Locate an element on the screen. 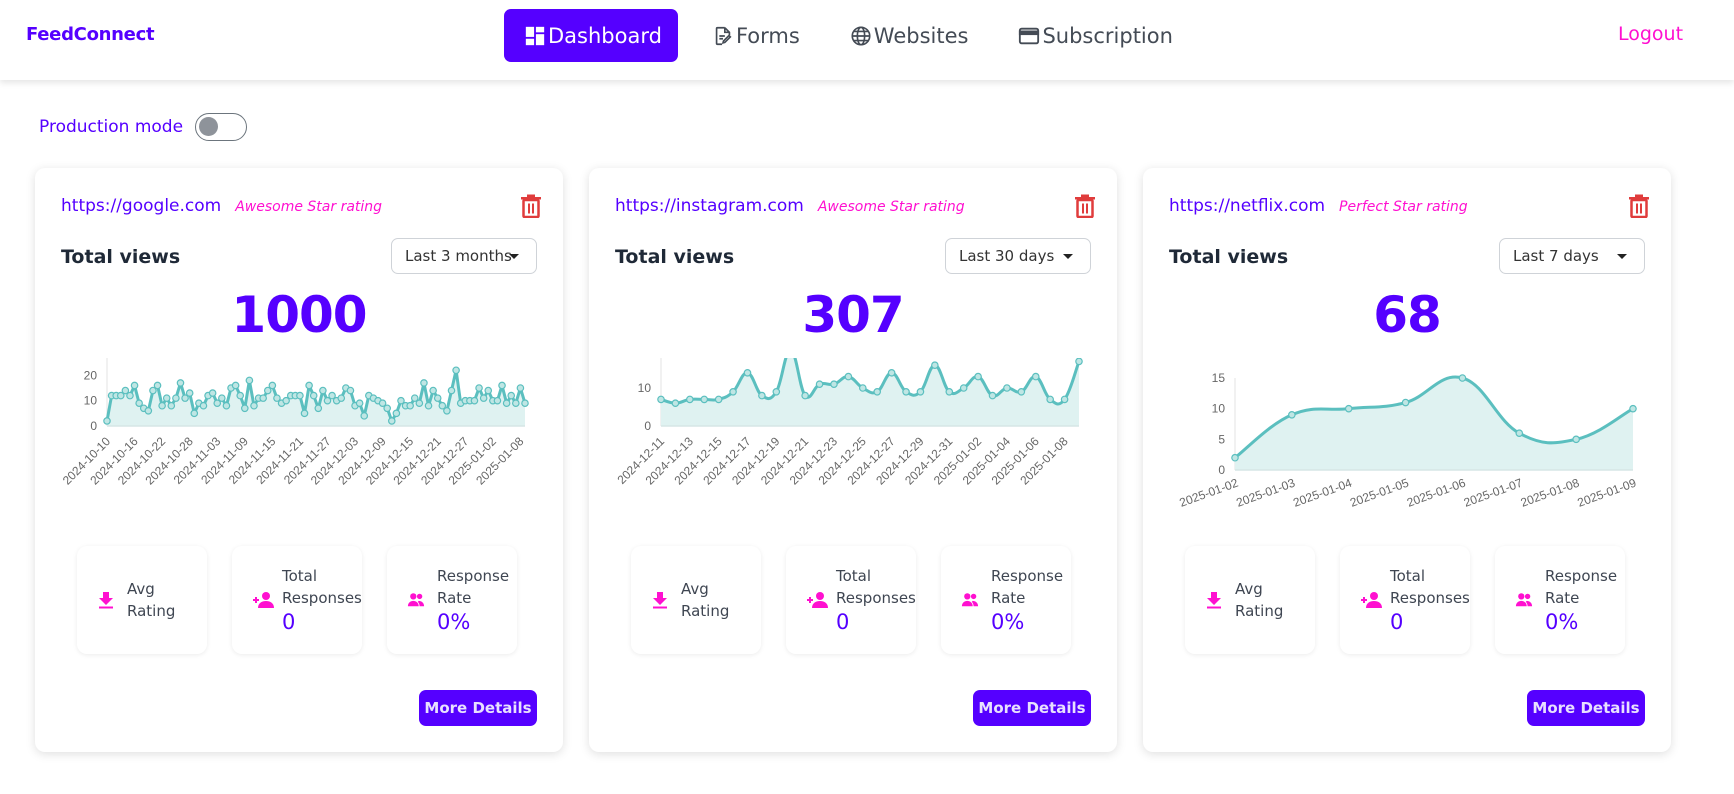  logout-link: Logout is located at coordinates (1650, 34).